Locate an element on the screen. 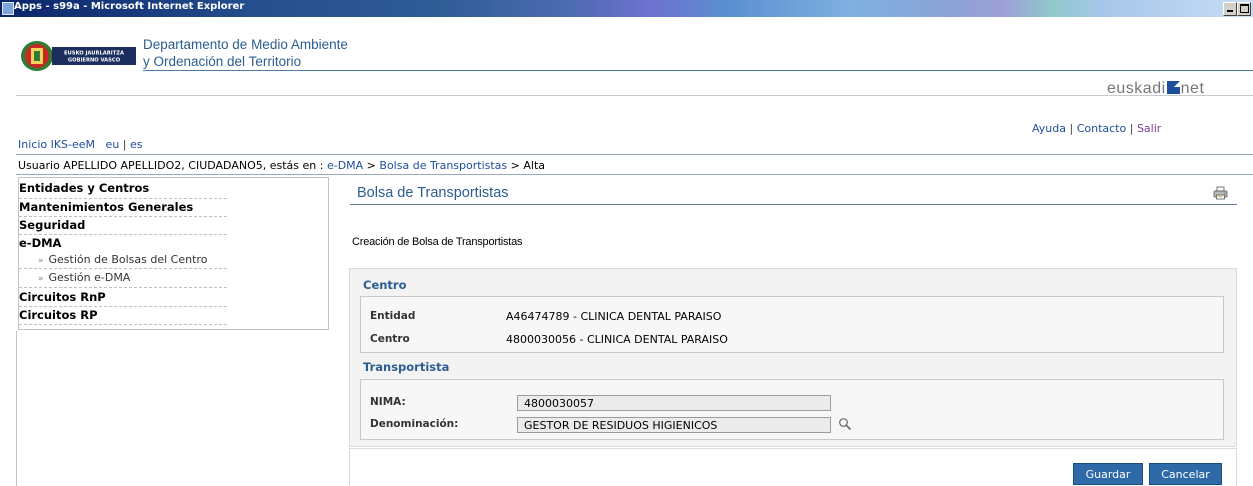 The height and width of the screenshot is (486, 1253). header-separator-bottom is located at coordinates (634, 174).